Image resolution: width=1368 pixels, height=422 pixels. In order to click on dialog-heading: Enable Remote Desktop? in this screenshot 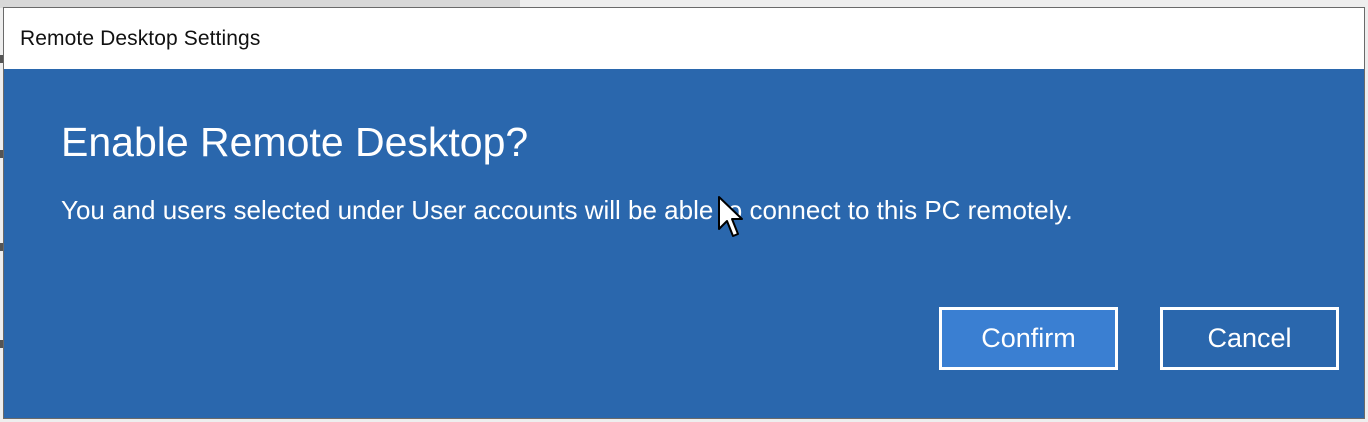, I will do `click(295, 142)`.